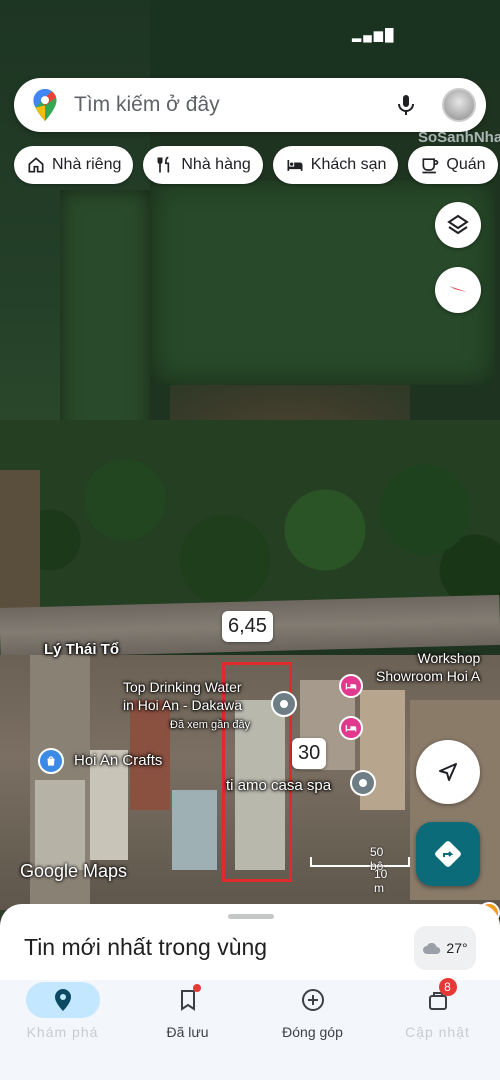 The height and width of the screenshot is (1080, 500). I want to click on google-maps-logo-icon, so click(45, 105).